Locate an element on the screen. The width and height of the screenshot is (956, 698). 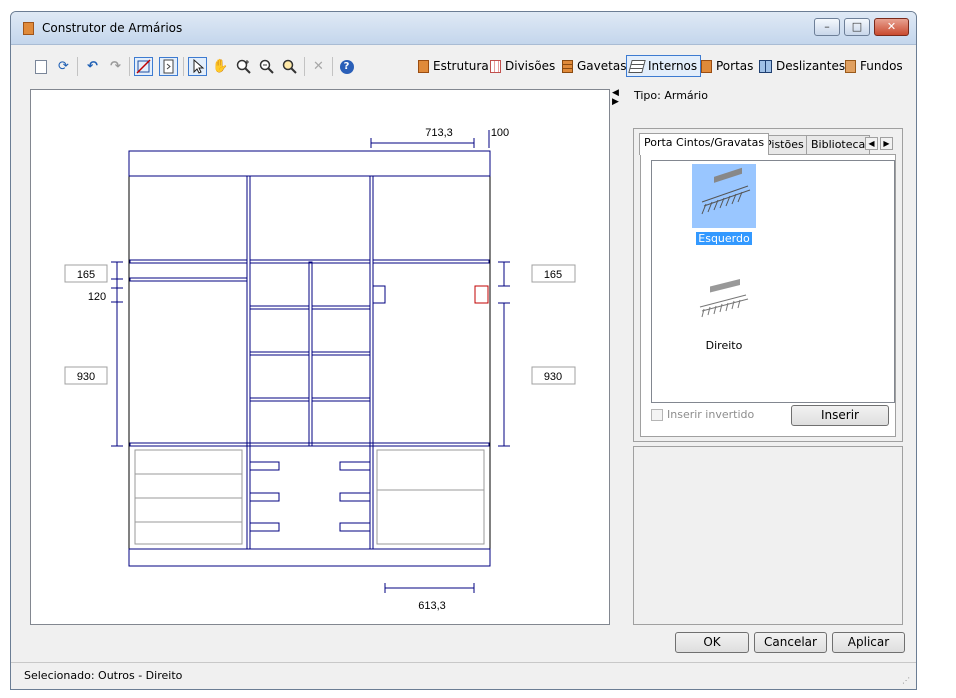
cancel-button: Cancelar is located at coordinates (790, 642).